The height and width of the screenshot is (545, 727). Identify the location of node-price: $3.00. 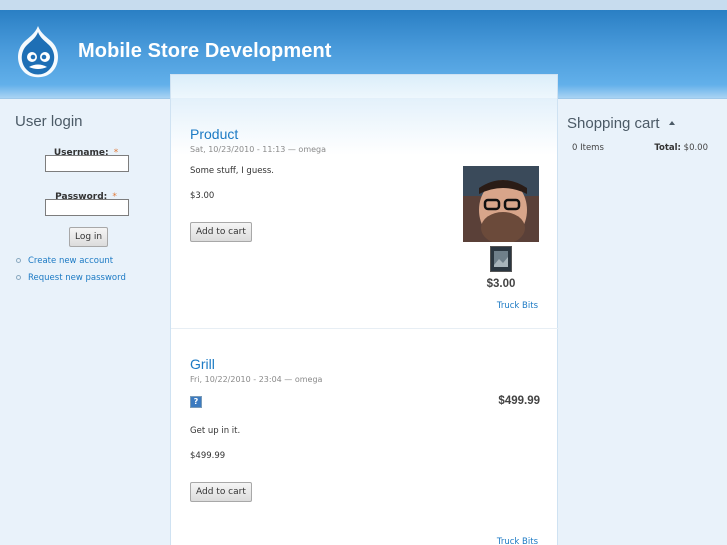
(202, 196).